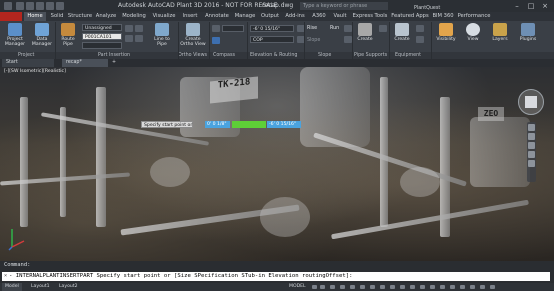 Image resolution: width=554 pixels, height=291 pixels. What do you see at coordinates (324, 55) in the screenshot?
I see `panel-label-slope: Slope` at bounding box center [324, 55].